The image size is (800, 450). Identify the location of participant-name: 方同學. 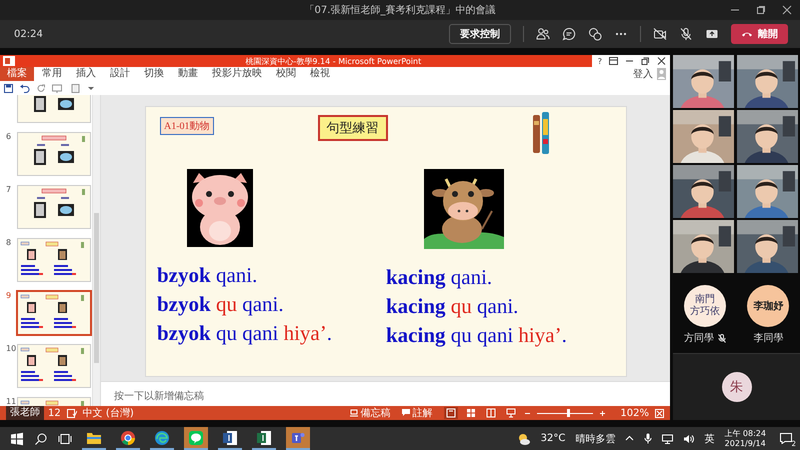
(699, 338).